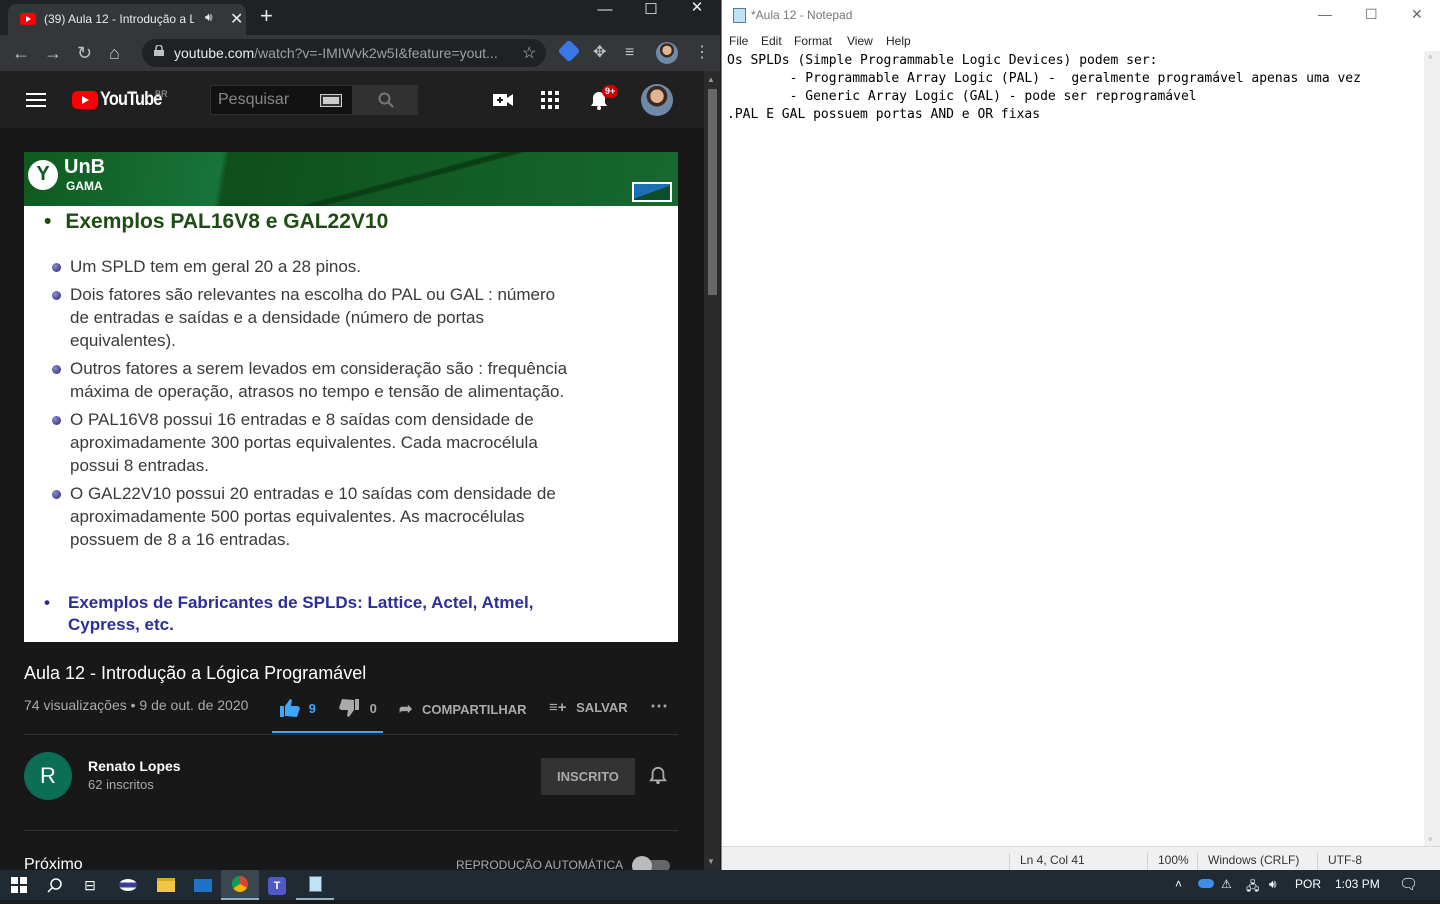 The width and height of the screenshot is (1440, 904). Describe the element at coordinates (711, 79) in the screenshot. I see `scroll-up-icon: ▲` at that location.